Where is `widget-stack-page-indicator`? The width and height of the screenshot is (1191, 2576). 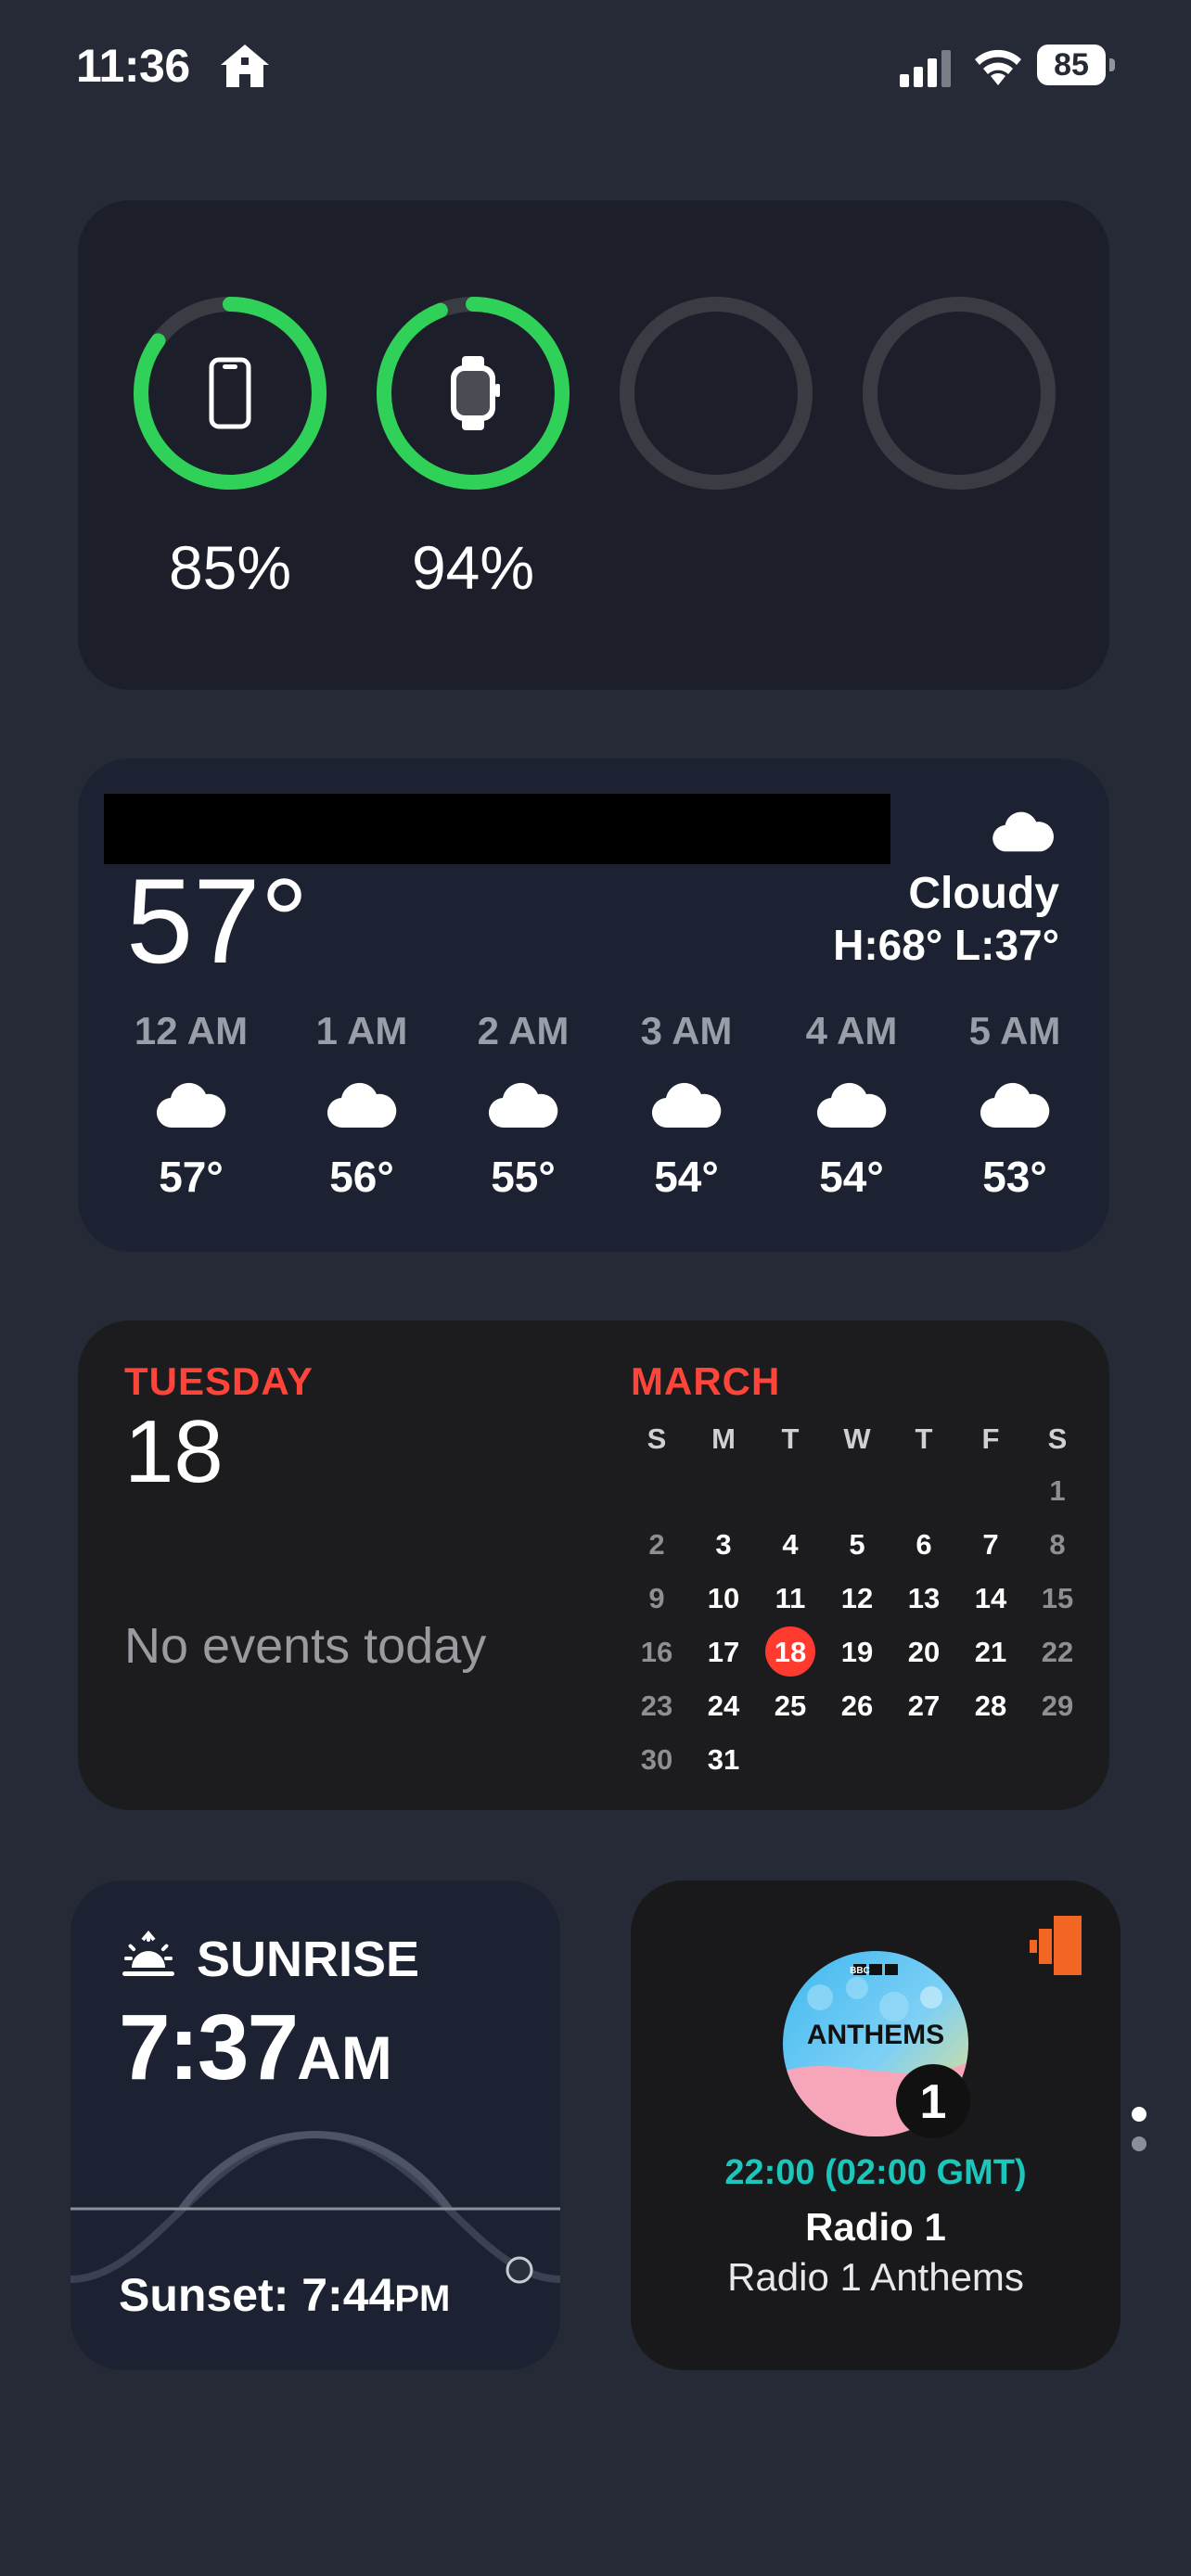
widget-stack-page-indicator is located at coordinates (1139, 2125).